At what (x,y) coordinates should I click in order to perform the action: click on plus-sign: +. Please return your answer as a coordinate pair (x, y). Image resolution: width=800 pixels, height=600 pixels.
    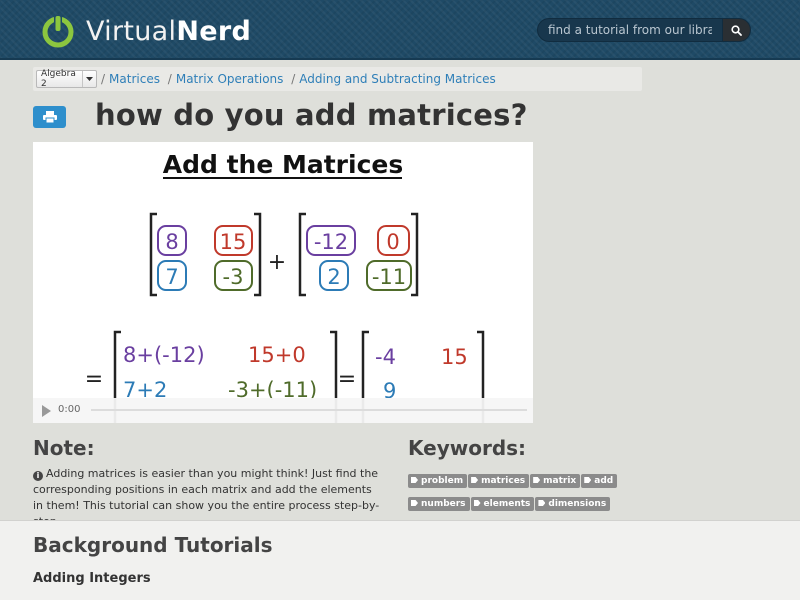
    Looking at the image, I should click on (277, 262).